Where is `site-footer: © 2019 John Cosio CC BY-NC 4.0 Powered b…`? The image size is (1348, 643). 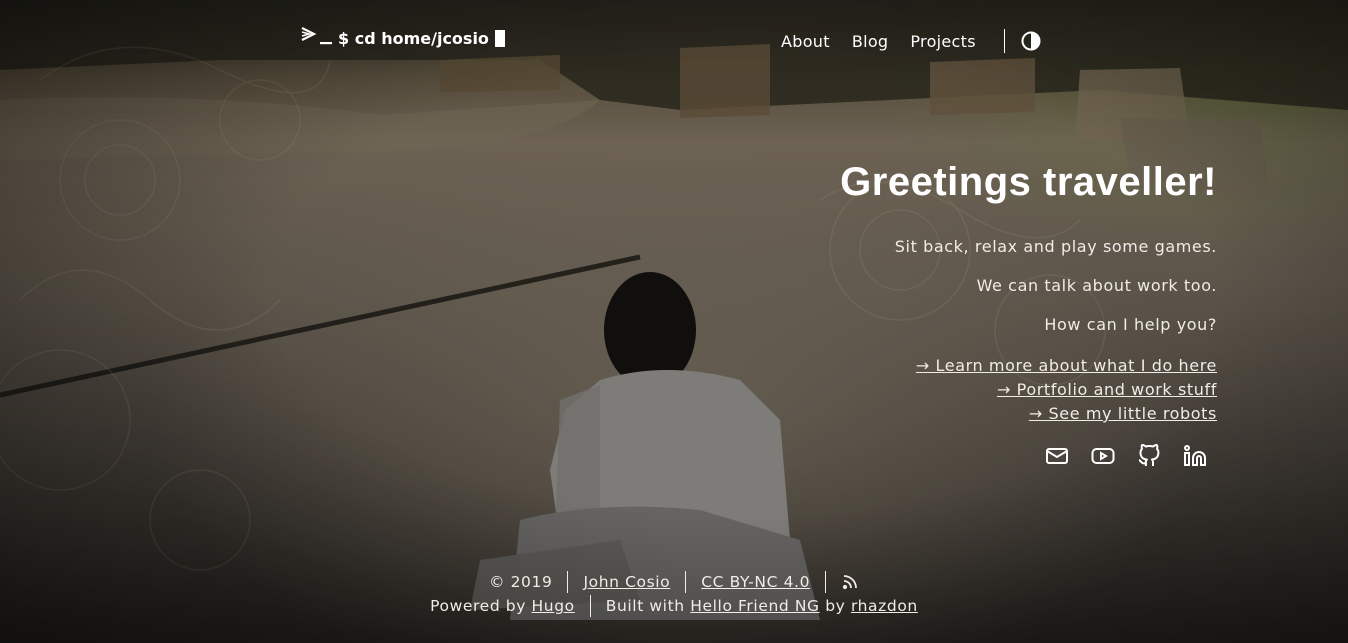
site-footer: © 2019 John Cosio CC BY-NC 4.0 Powered b… is located at coordinates (674, 594).